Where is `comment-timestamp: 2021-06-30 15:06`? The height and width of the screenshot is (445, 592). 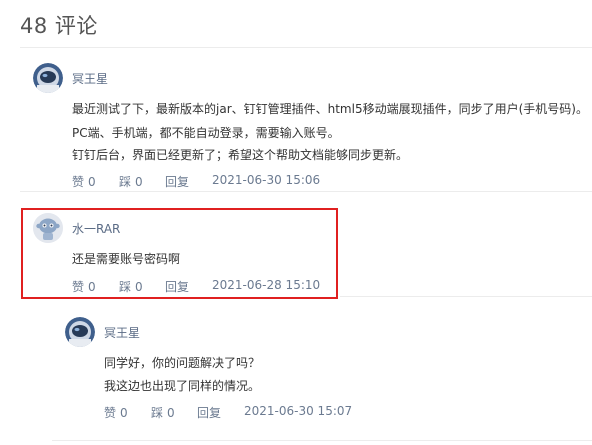 comment-timestamp: 2021-06-30 15:06 is located at coordinates (266, 180).